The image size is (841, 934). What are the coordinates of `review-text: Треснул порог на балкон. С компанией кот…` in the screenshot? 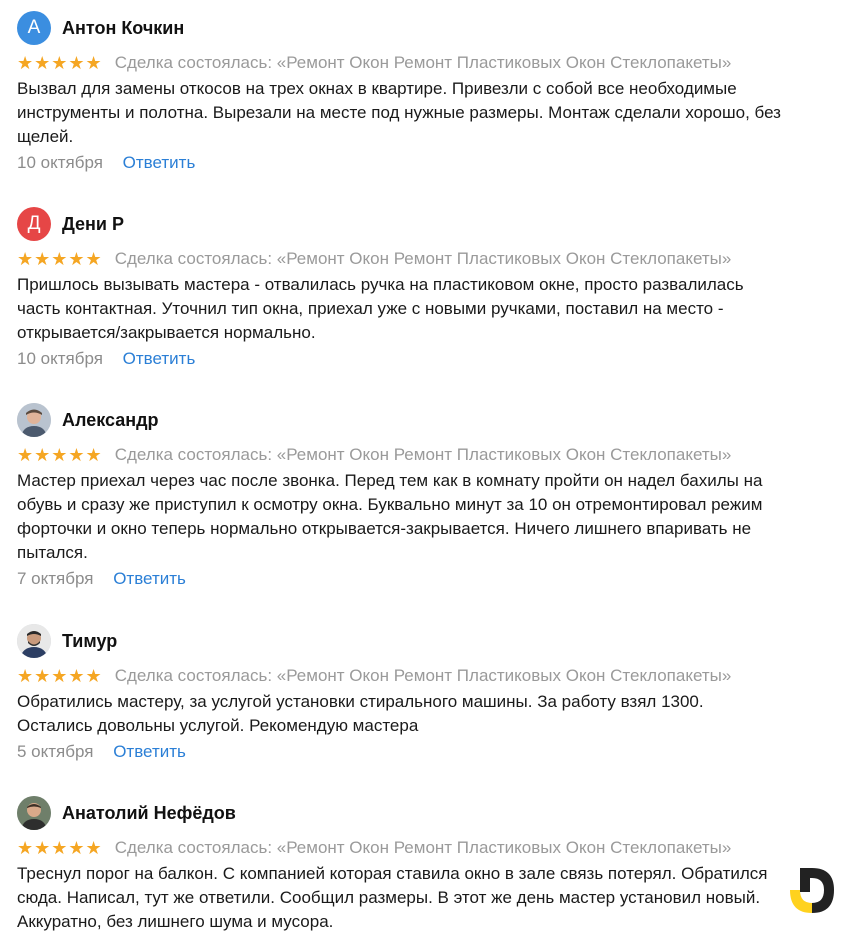 It's located at (392, 897).